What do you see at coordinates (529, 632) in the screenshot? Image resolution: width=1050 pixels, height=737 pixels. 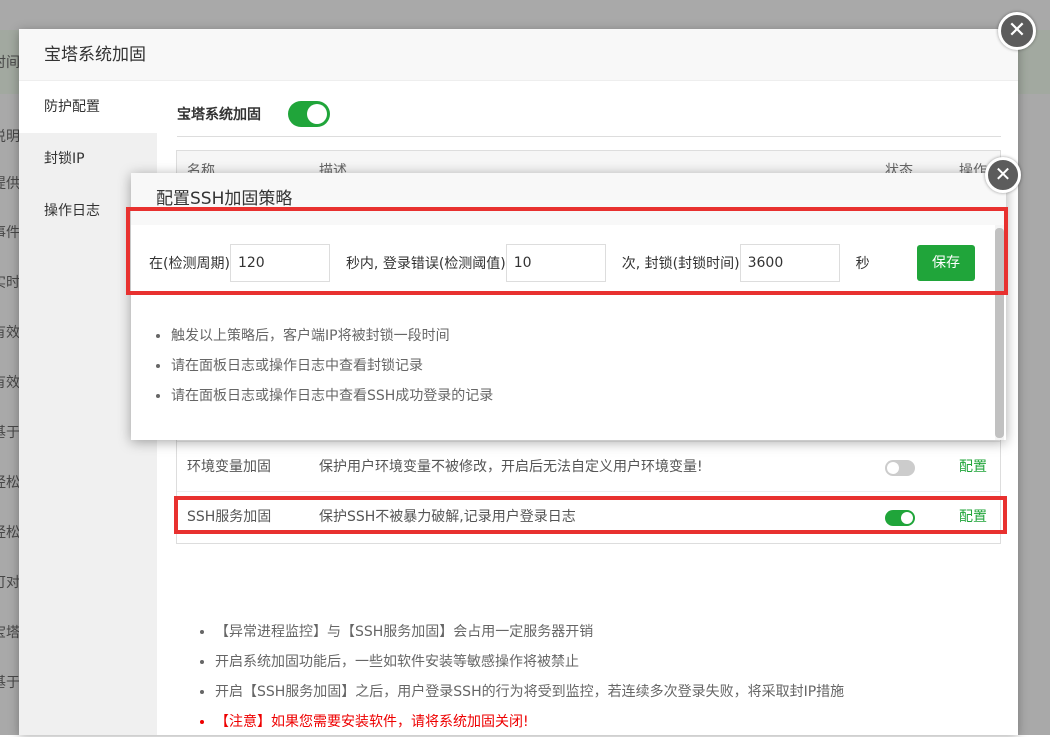 I see `note-item: 【异常进程监控】与【SSH服务加固】会占用一定服务器开销` at bounding box center [529, 632].